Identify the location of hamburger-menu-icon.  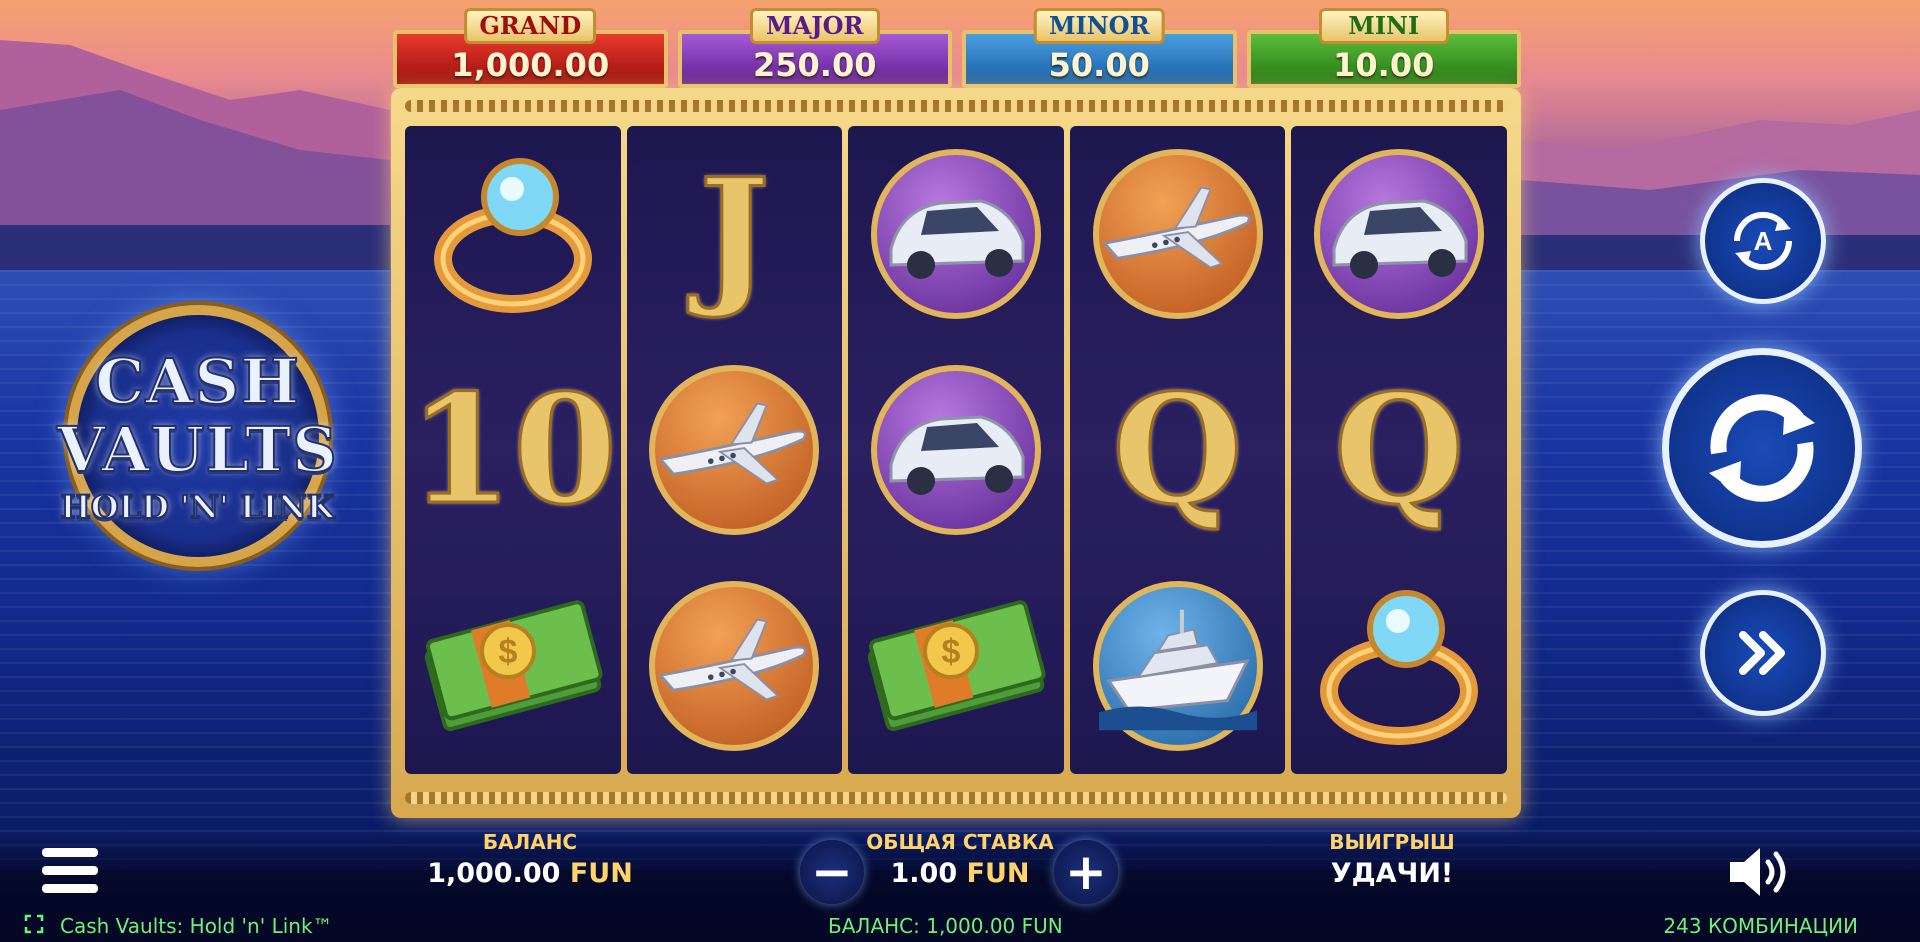
(70, 870).